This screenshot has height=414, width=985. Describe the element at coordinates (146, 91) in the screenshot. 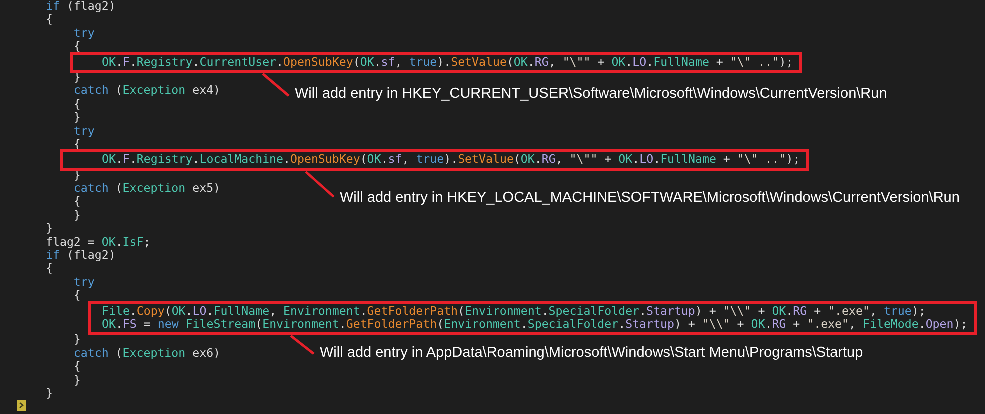

I see `code-line: catch (Exception ex4)` at that location.